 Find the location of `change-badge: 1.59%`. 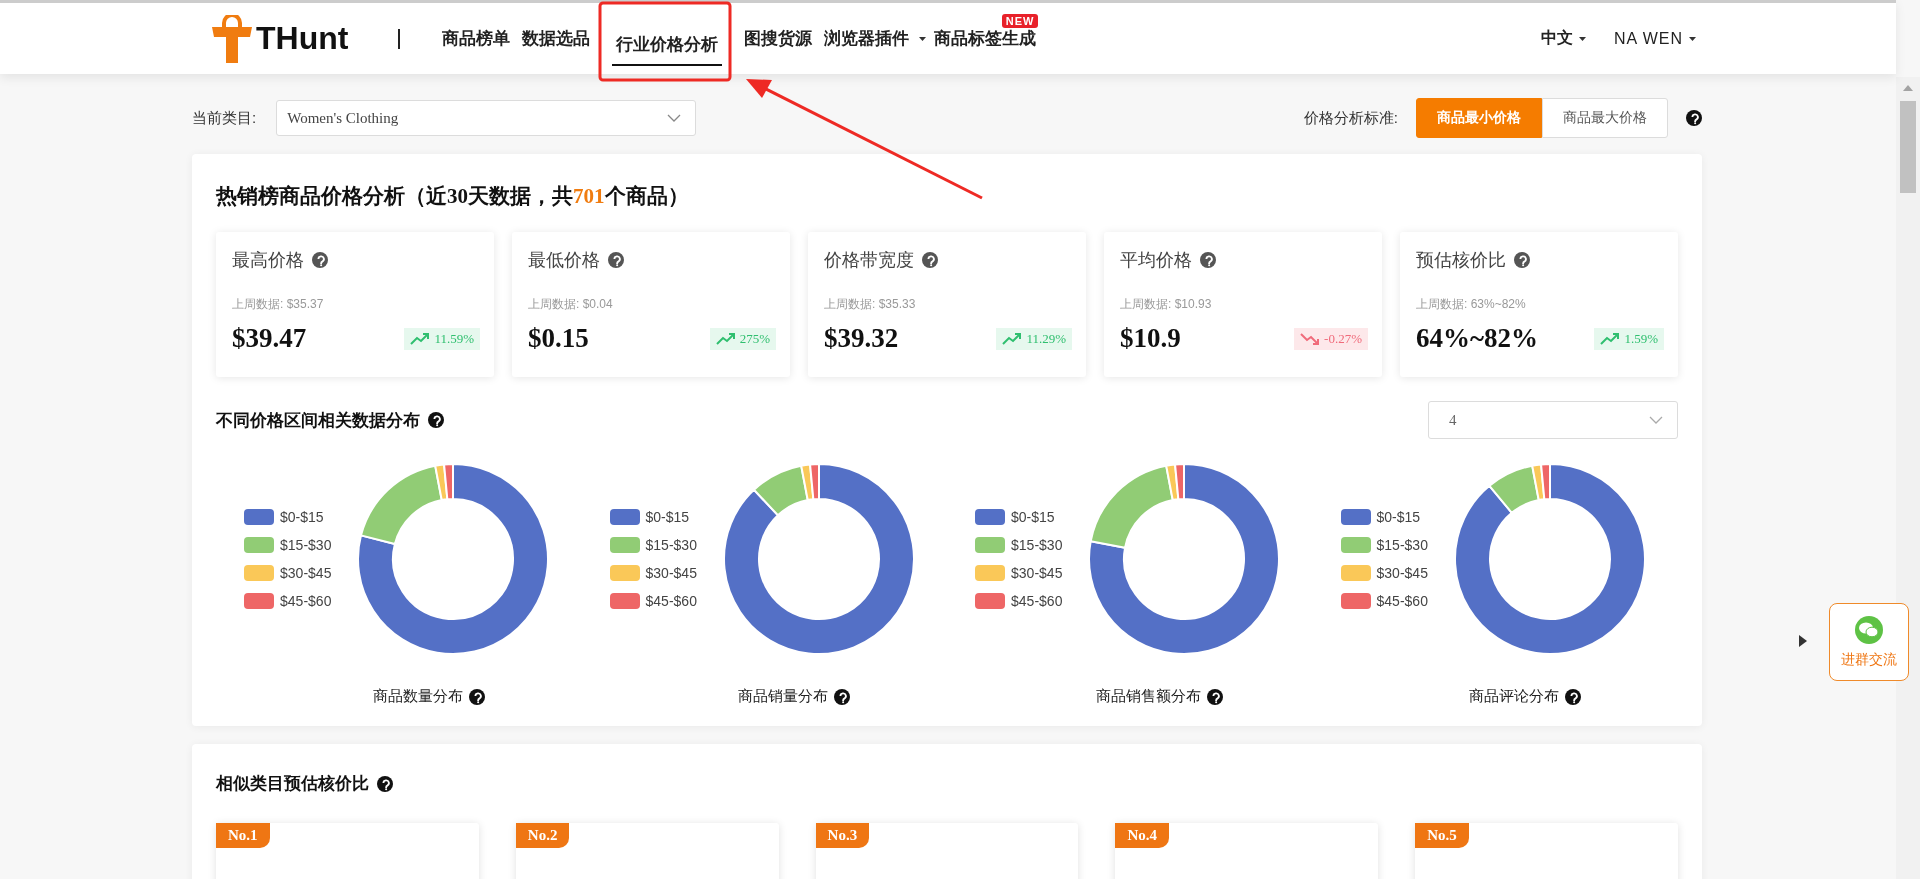

change-badge: 1.59% is located at coordinates (1629, 338).